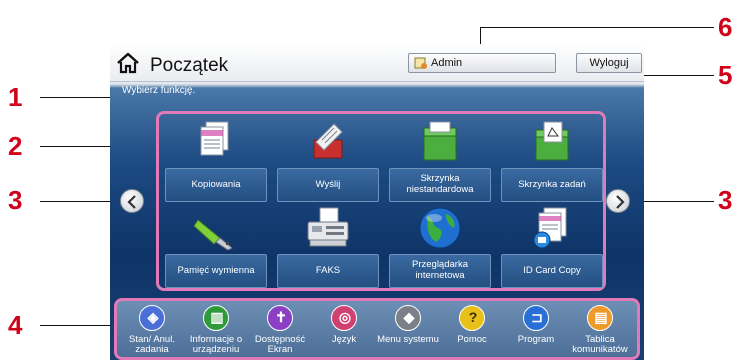 The height and width of the screenshot is (360, 744). What do you see at coordinates (377, 63) in the screenshot?
I see `title-bar: Początek Admin Wyloguj` at bounding box center [377, 63].